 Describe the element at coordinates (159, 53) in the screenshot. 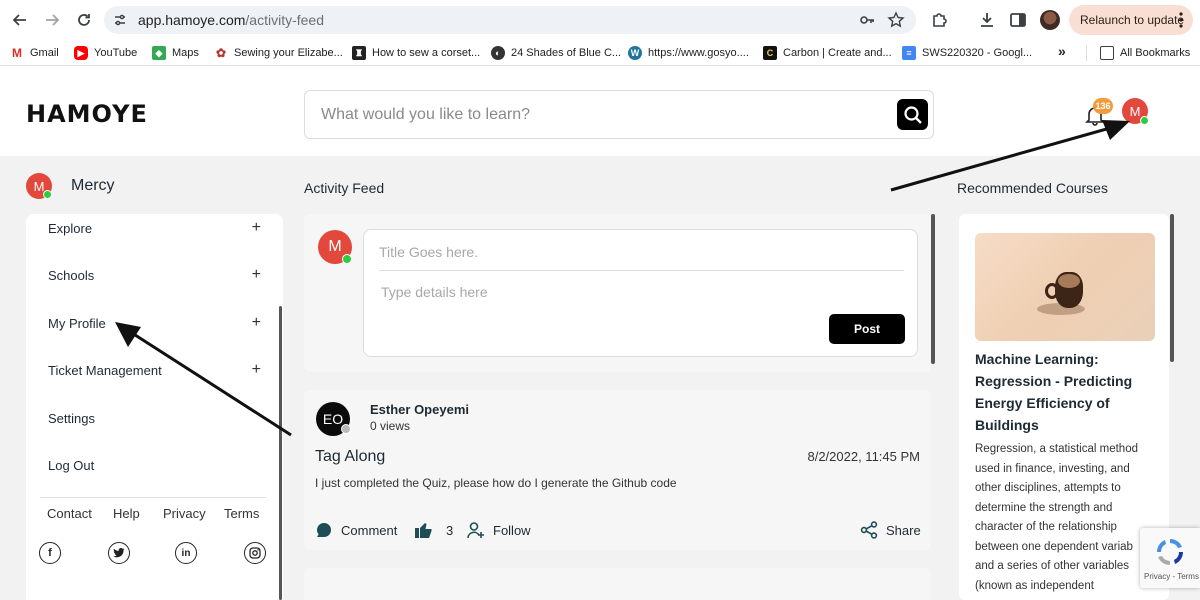

I see `maps-icon: ◆` at that location.